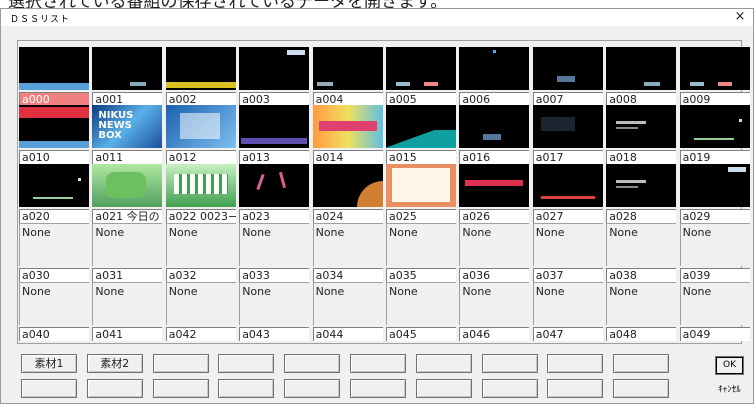 This screenshot has height=405, width=755. I want to click on grid-cell-a012: a012, so click(201, 135).